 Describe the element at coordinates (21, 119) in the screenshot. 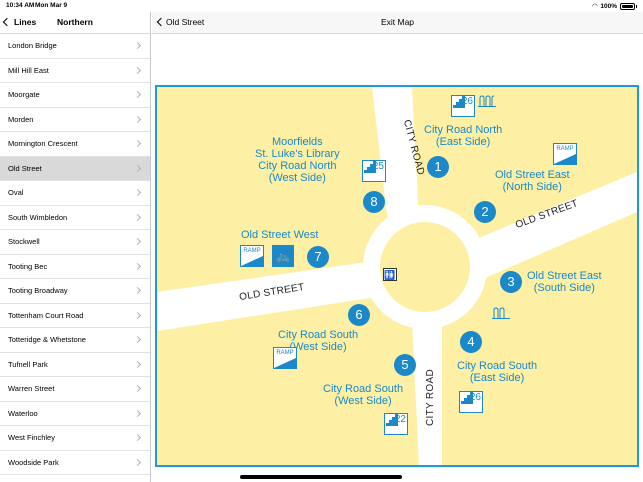

I see `station-label: Morden` at that location.